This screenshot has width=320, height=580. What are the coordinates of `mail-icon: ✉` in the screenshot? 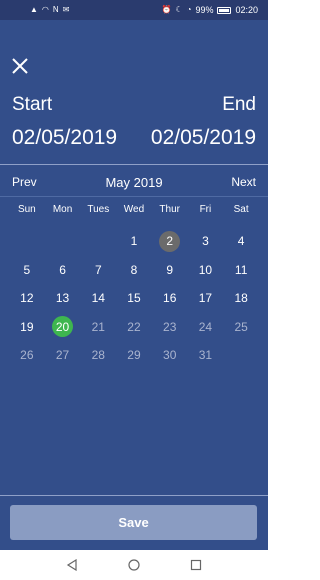 It's located at (66, 9).